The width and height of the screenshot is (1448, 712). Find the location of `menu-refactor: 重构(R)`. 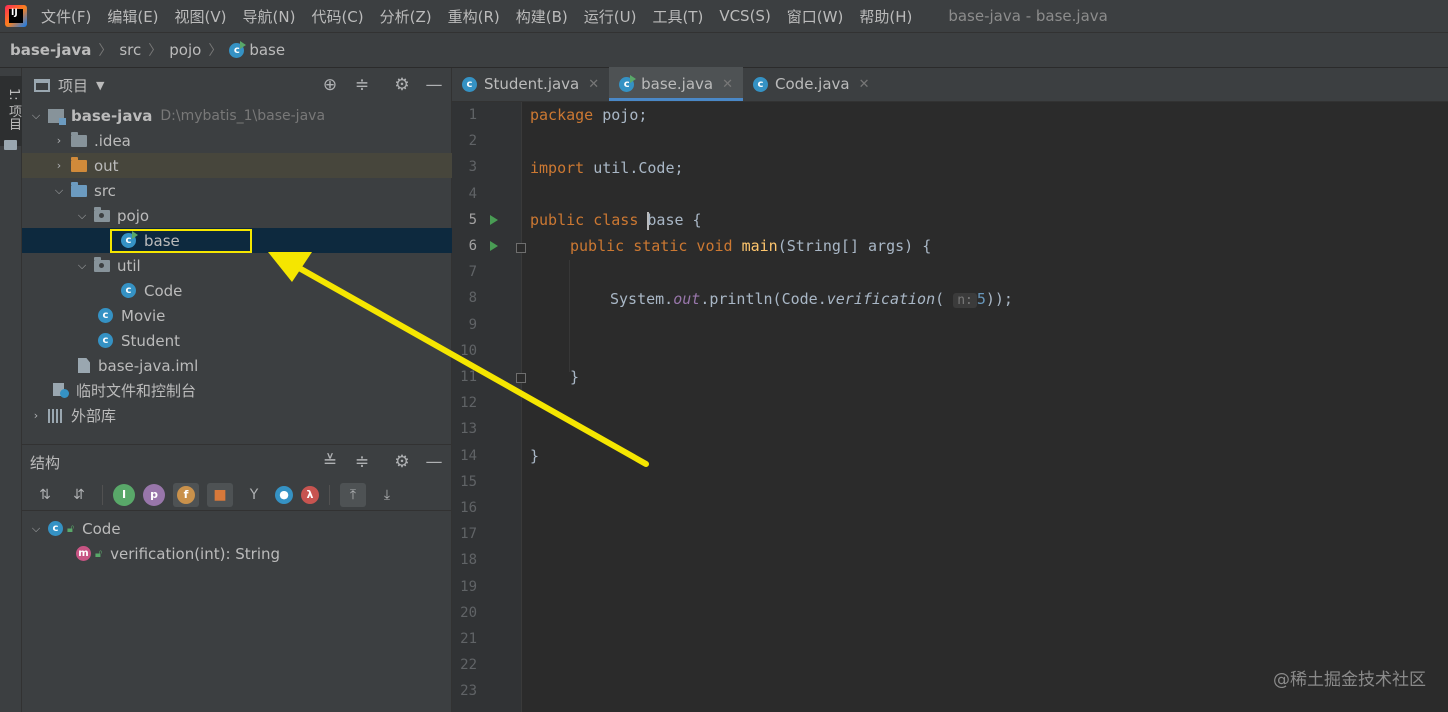

menu-refactor: 重构(R) is located at coordinates (474, 16).